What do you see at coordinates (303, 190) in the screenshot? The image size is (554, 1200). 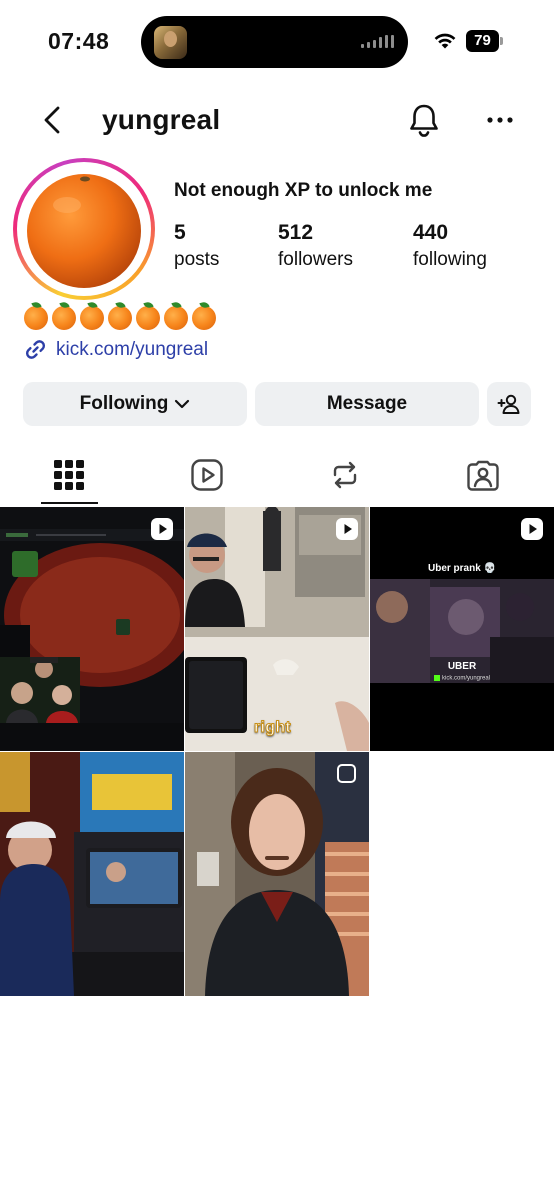 I see `profile-display-name: Not enough XP to unlock me` at bounding box center [303, 190].